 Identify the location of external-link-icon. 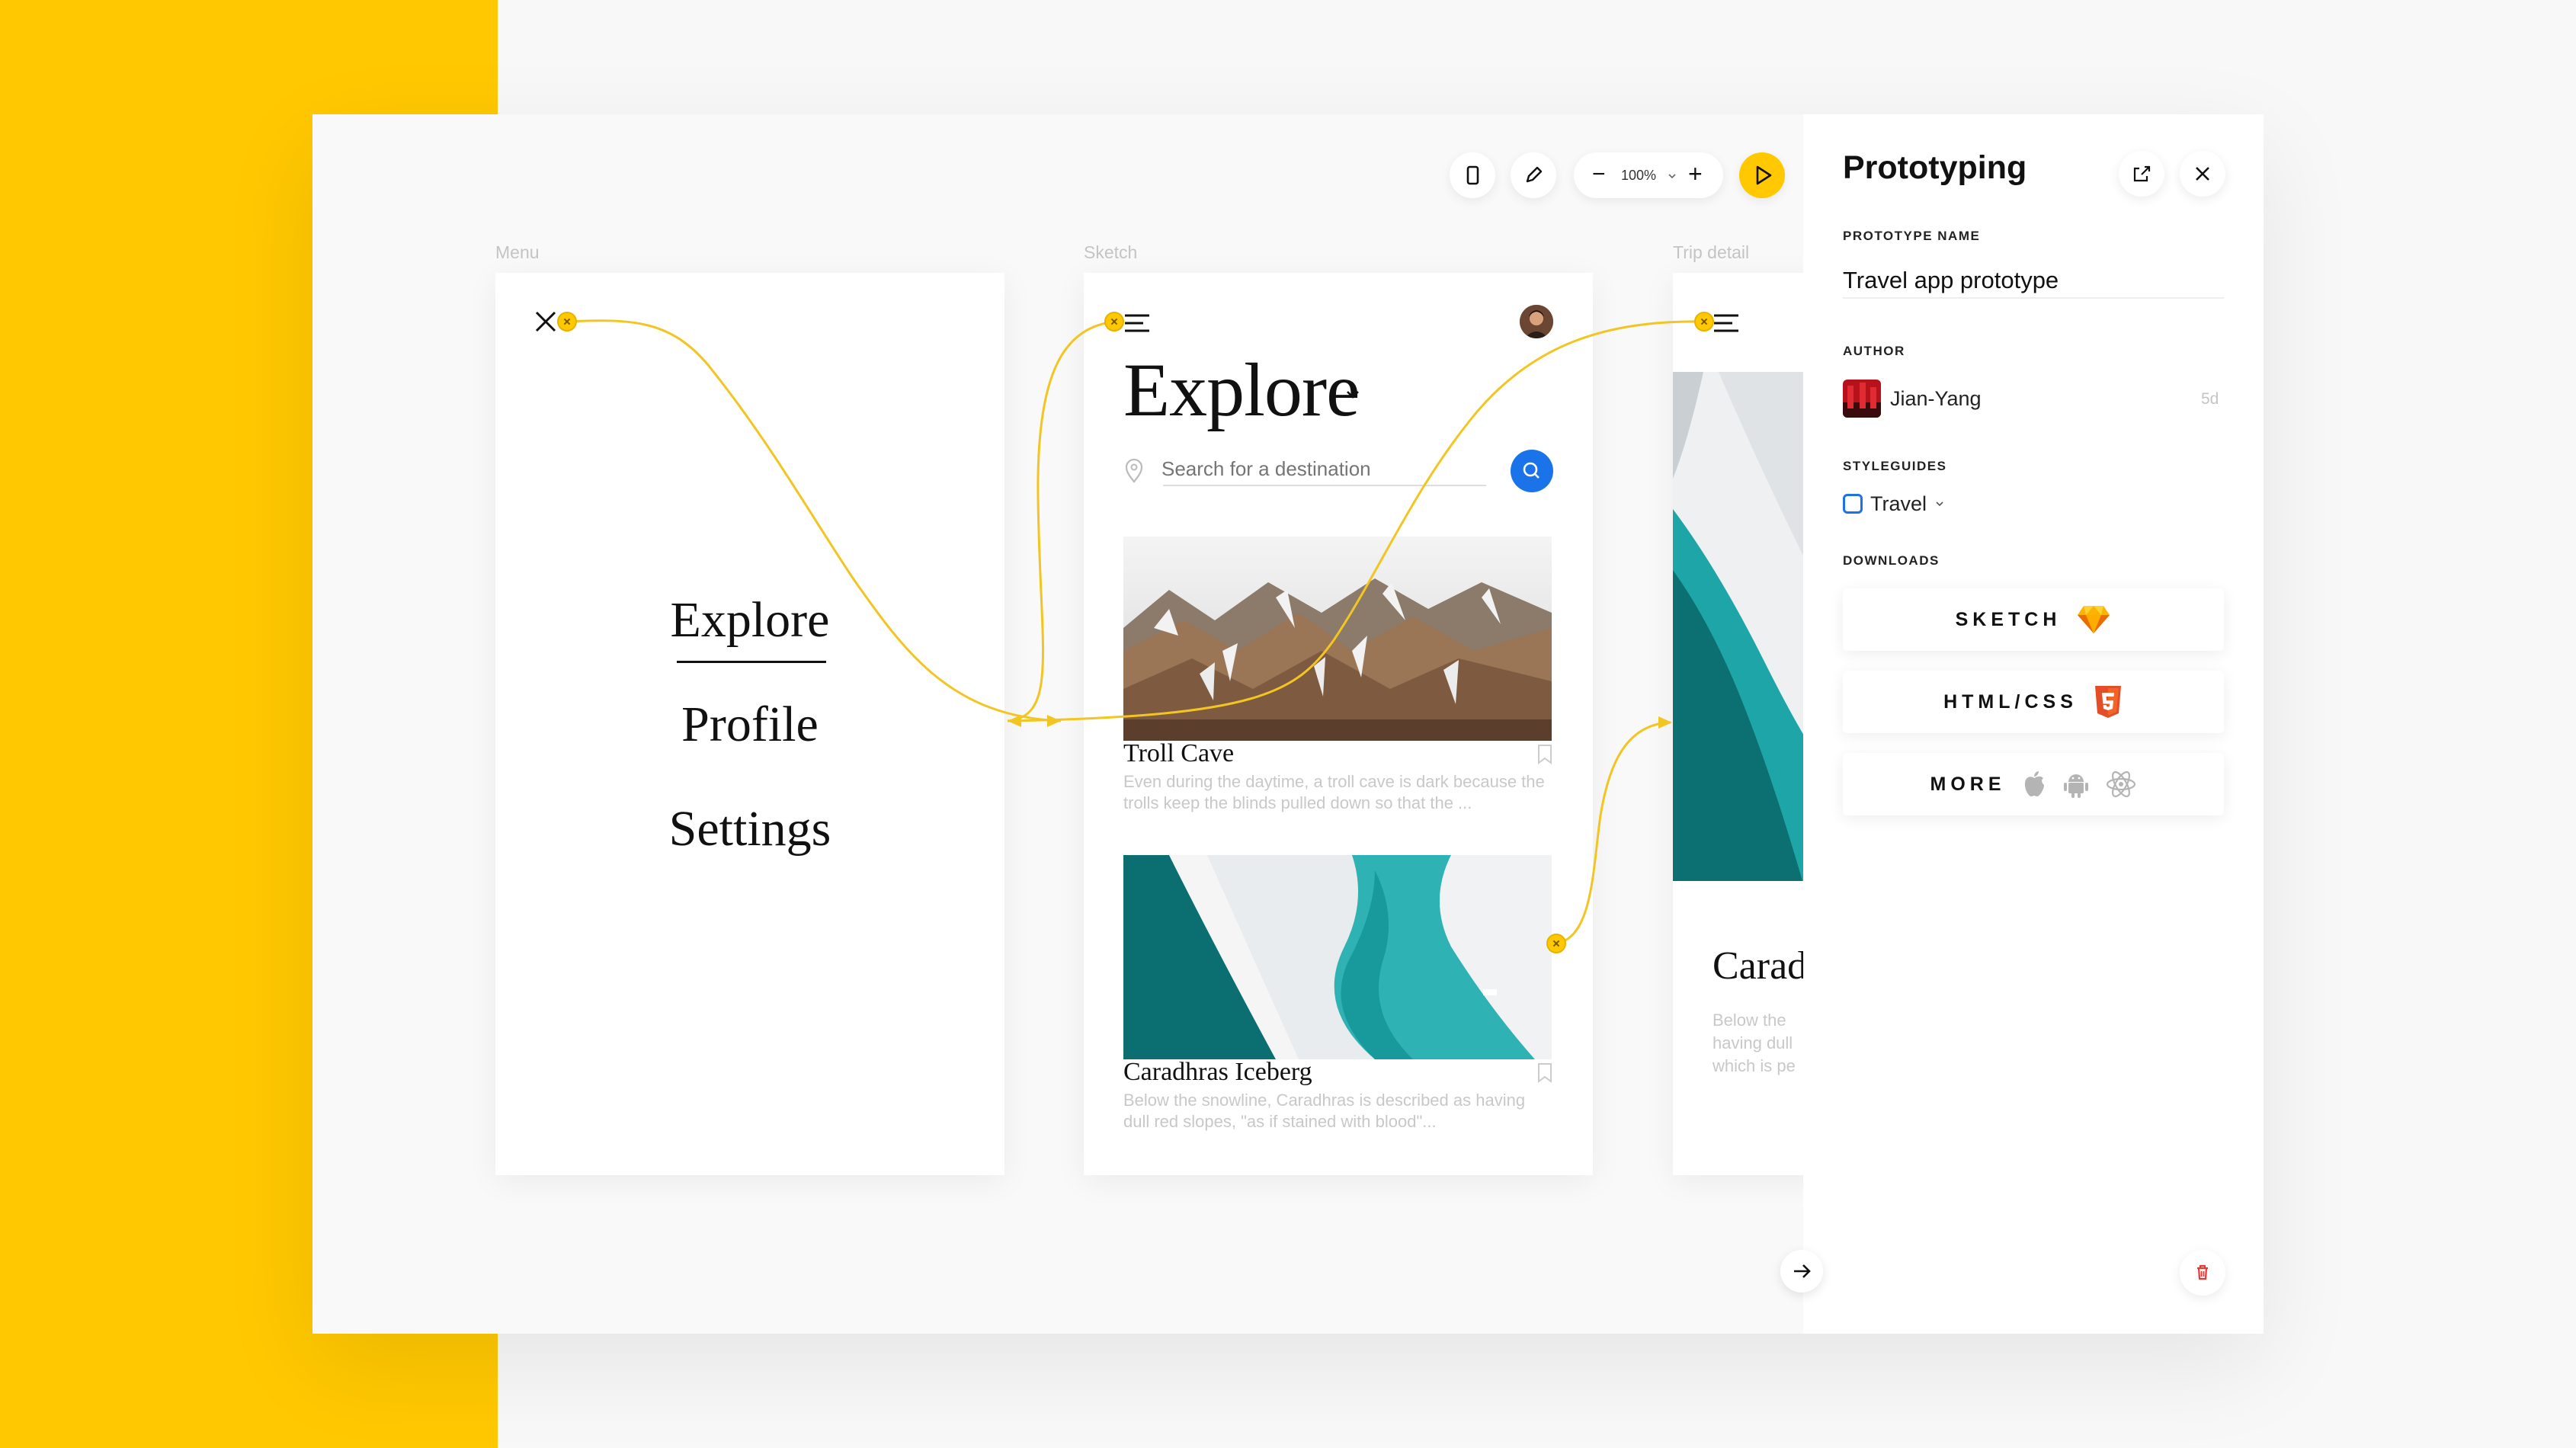
(2142, 173).